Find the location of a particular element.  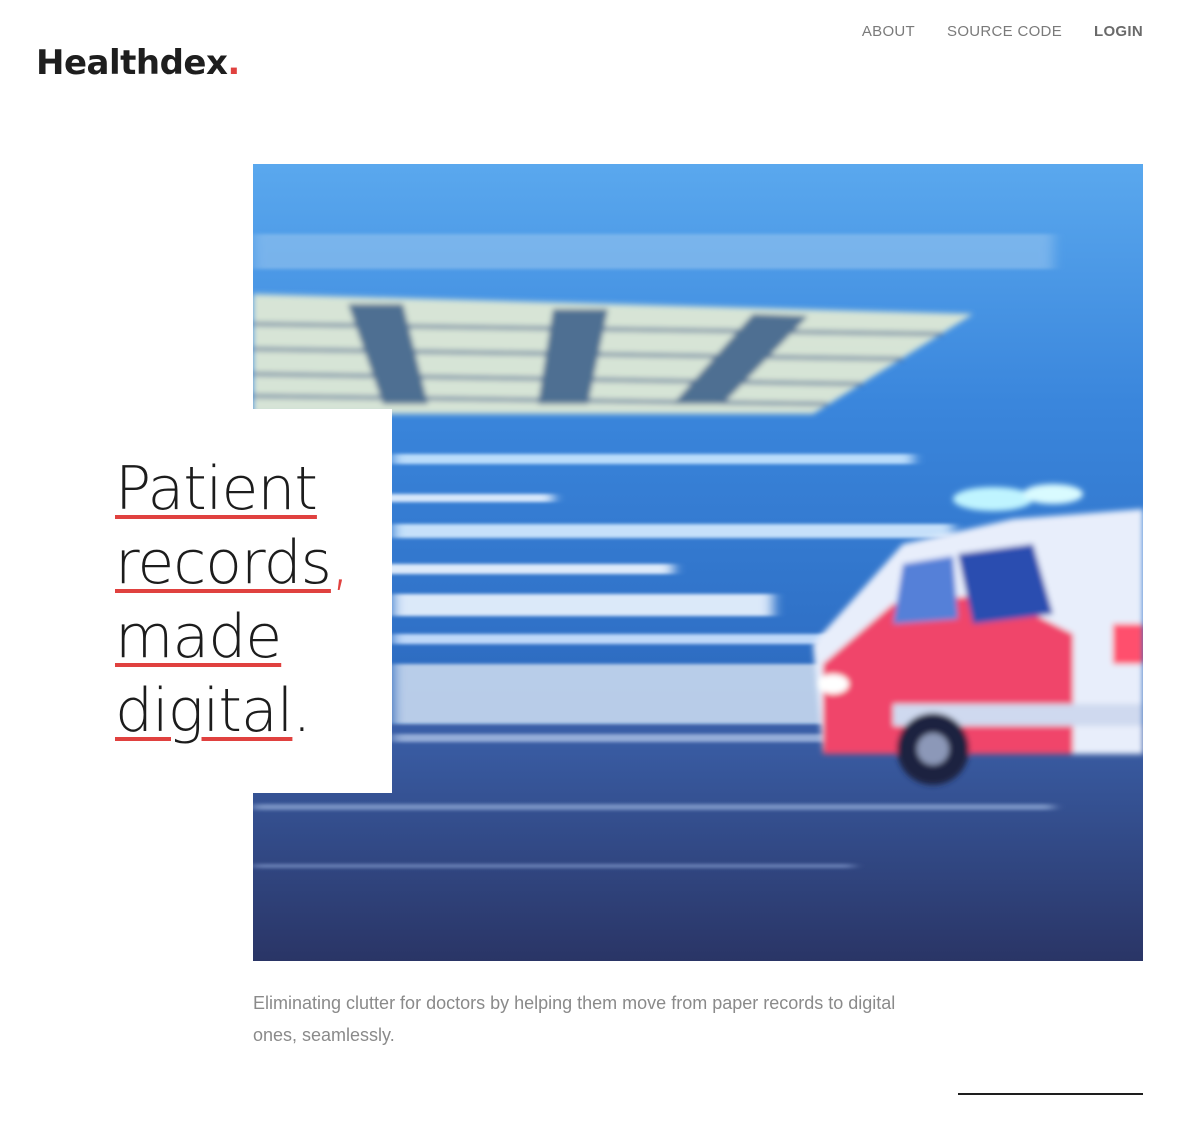

headline-line-3: made is located at coordinates (232, 637).